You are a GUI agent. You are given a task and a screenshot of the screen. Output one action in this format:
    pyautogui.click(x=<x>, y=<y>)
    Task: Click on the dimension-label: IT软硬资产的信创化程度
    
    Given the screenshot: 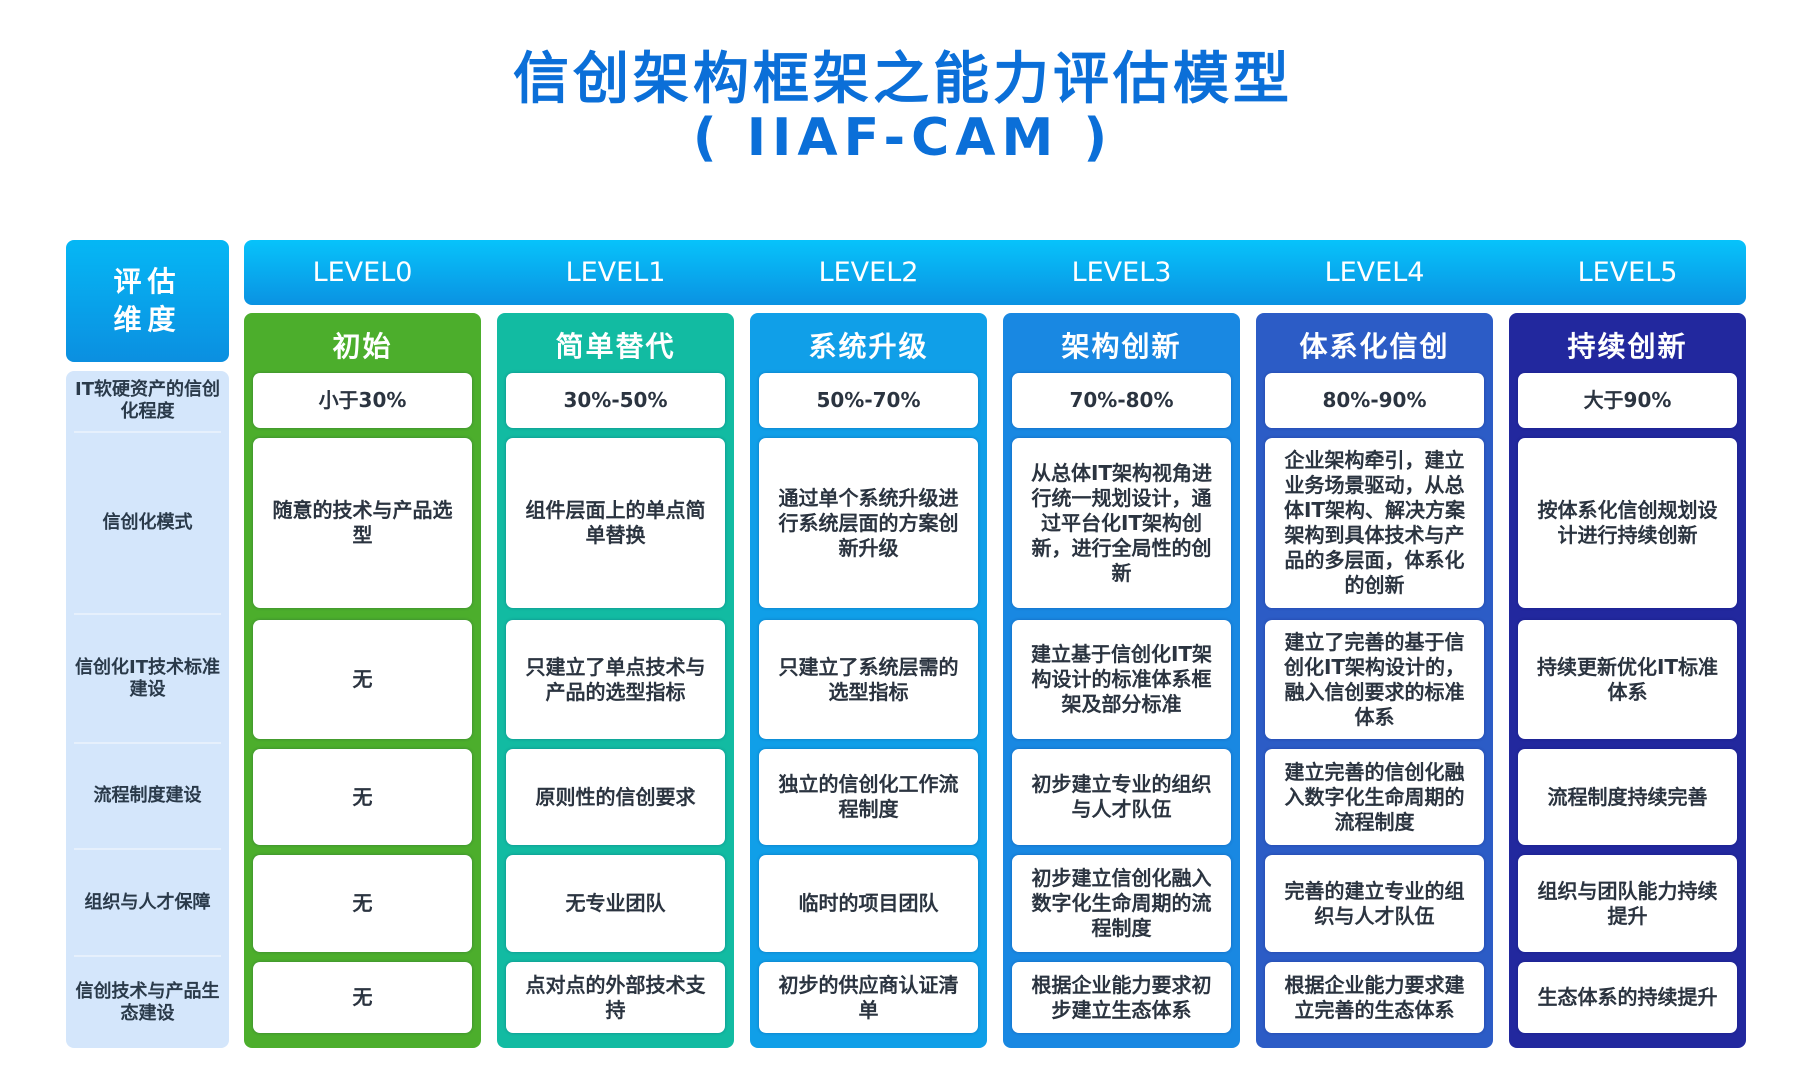 What is the action you would take?
    pyautogui.click(x=147, y=402)
    